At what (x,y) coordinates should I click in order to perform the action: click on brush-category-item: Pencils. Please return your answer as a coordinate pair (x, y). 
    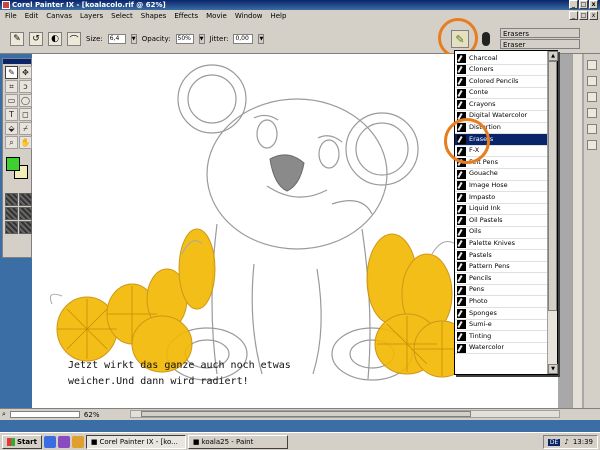
    Looking at the image, I should click on (501, 279).